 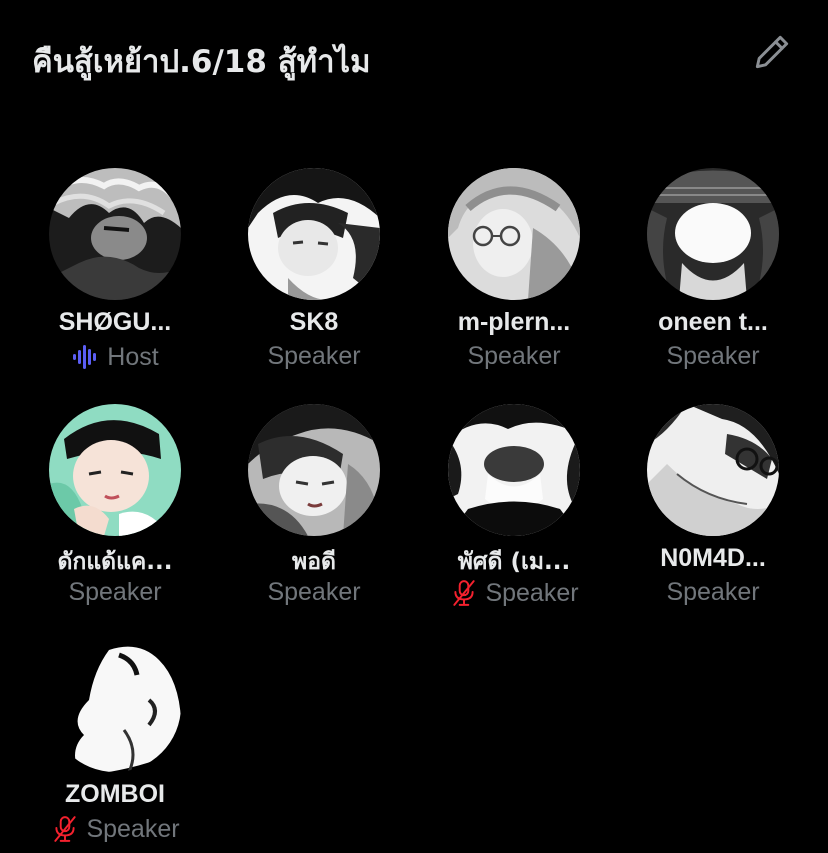 I want to click on space-header: คืนสู้เหย้าป.6/18 สู้ทำไม, so click(x=414, y=55).